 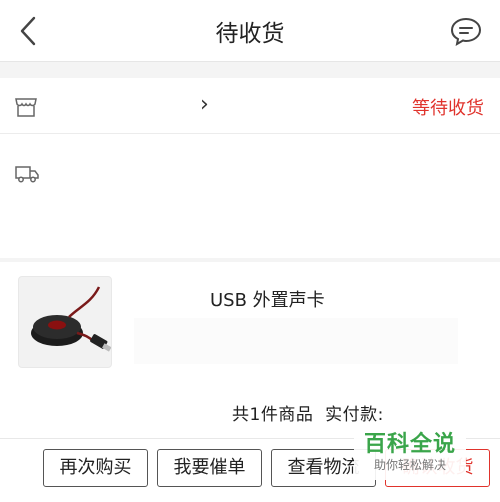 I want to click on urge-order-button: 我要催单, so click(x=209, y=468).